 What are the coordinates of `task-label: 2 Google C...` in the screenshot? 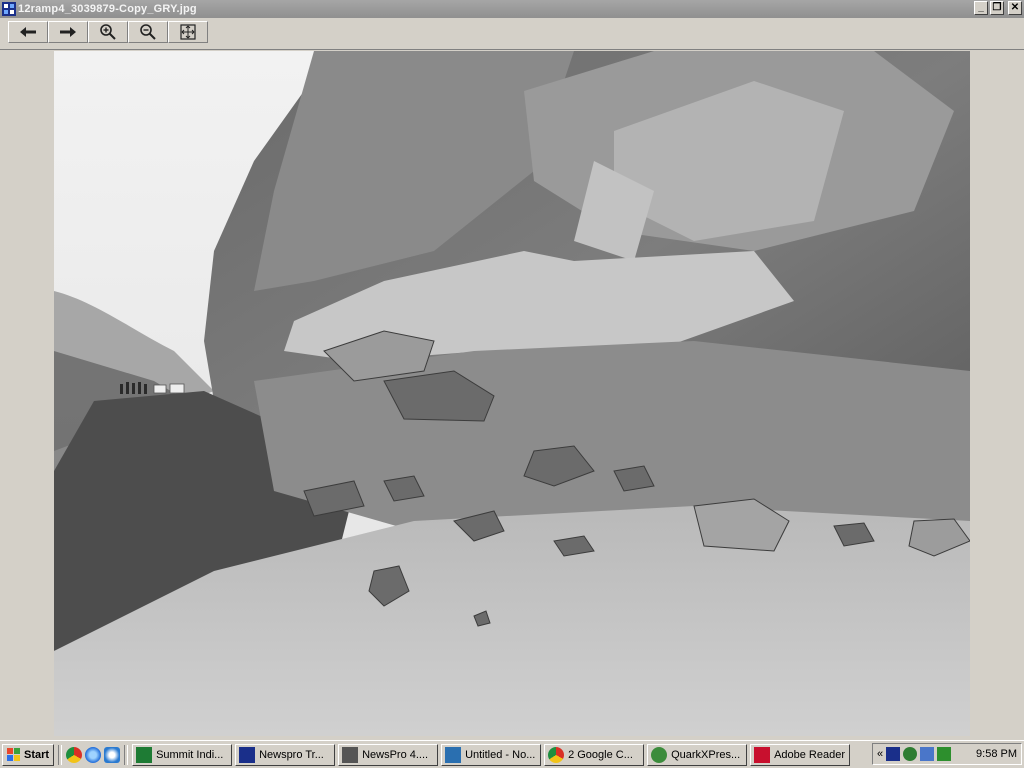 It's located at (600, 754).